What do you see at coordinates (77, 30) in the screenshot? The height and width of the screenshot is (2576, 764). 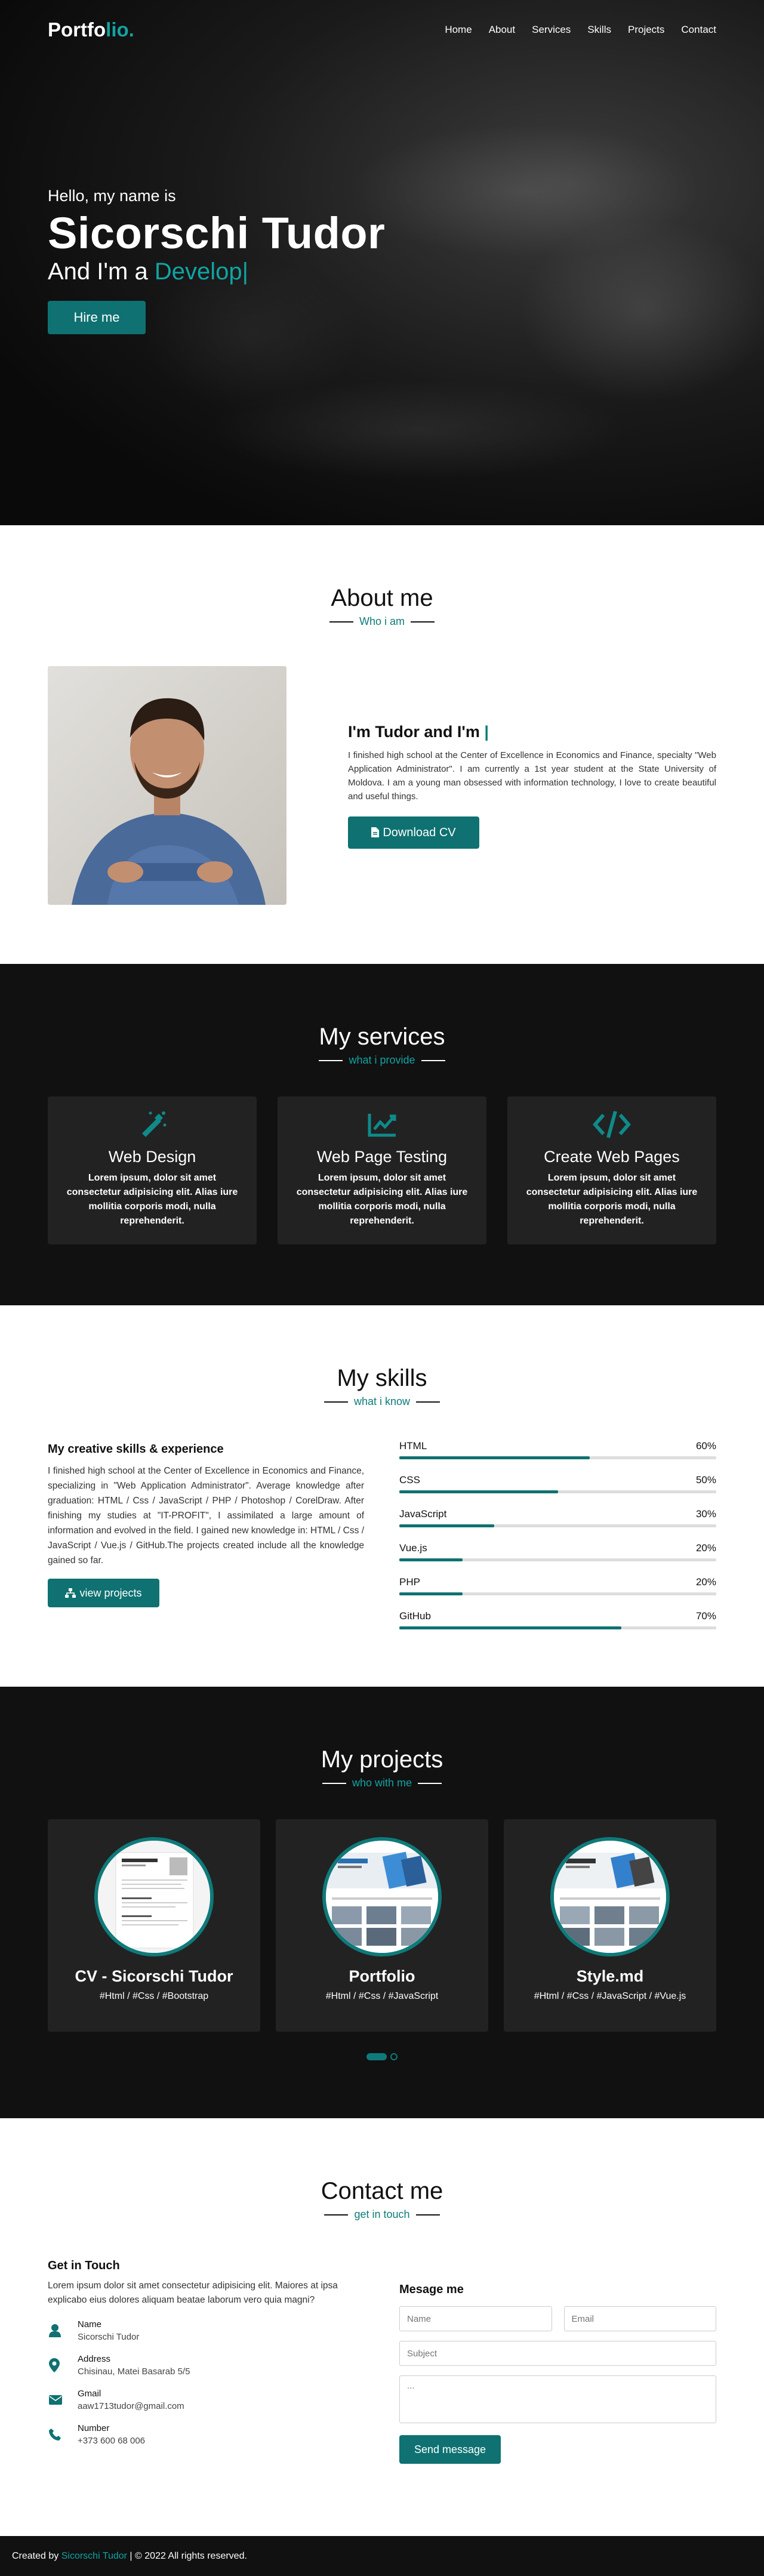 I see `logo-main: Portfo` at bounding box center [77, 30].